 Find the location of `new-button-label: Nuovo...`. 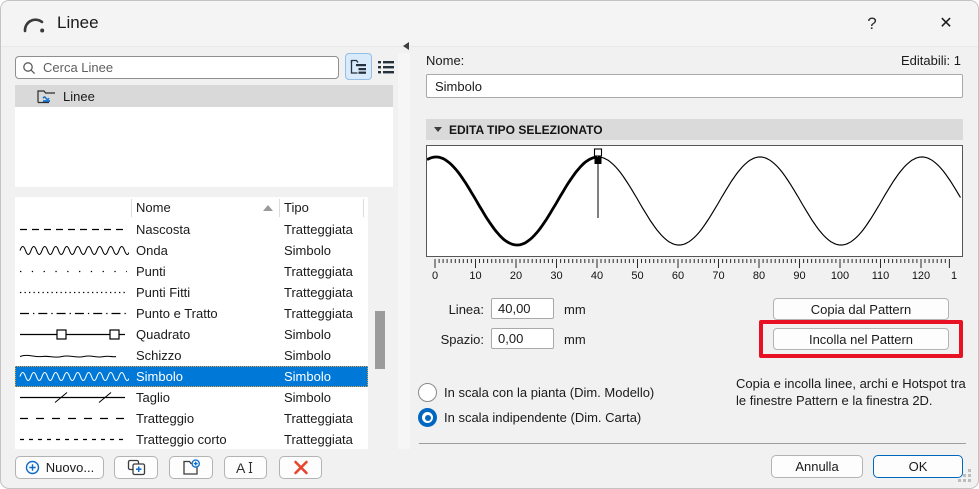

new-button-label: Nuovo... is located at coordinates (70, 467).